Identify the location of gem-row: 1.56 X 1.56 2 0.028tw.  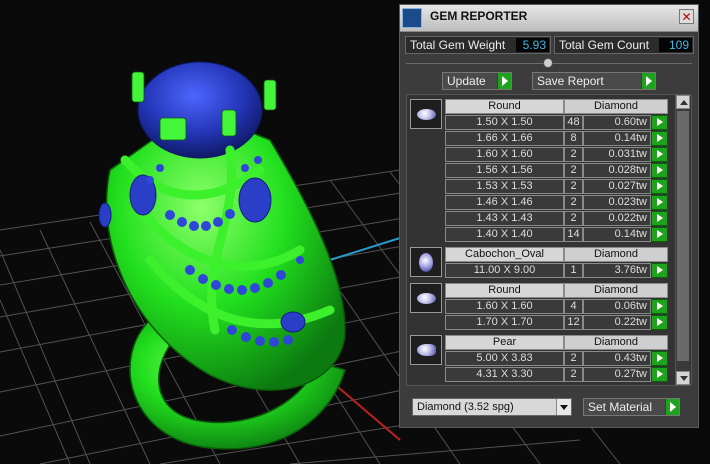
(556, 171).